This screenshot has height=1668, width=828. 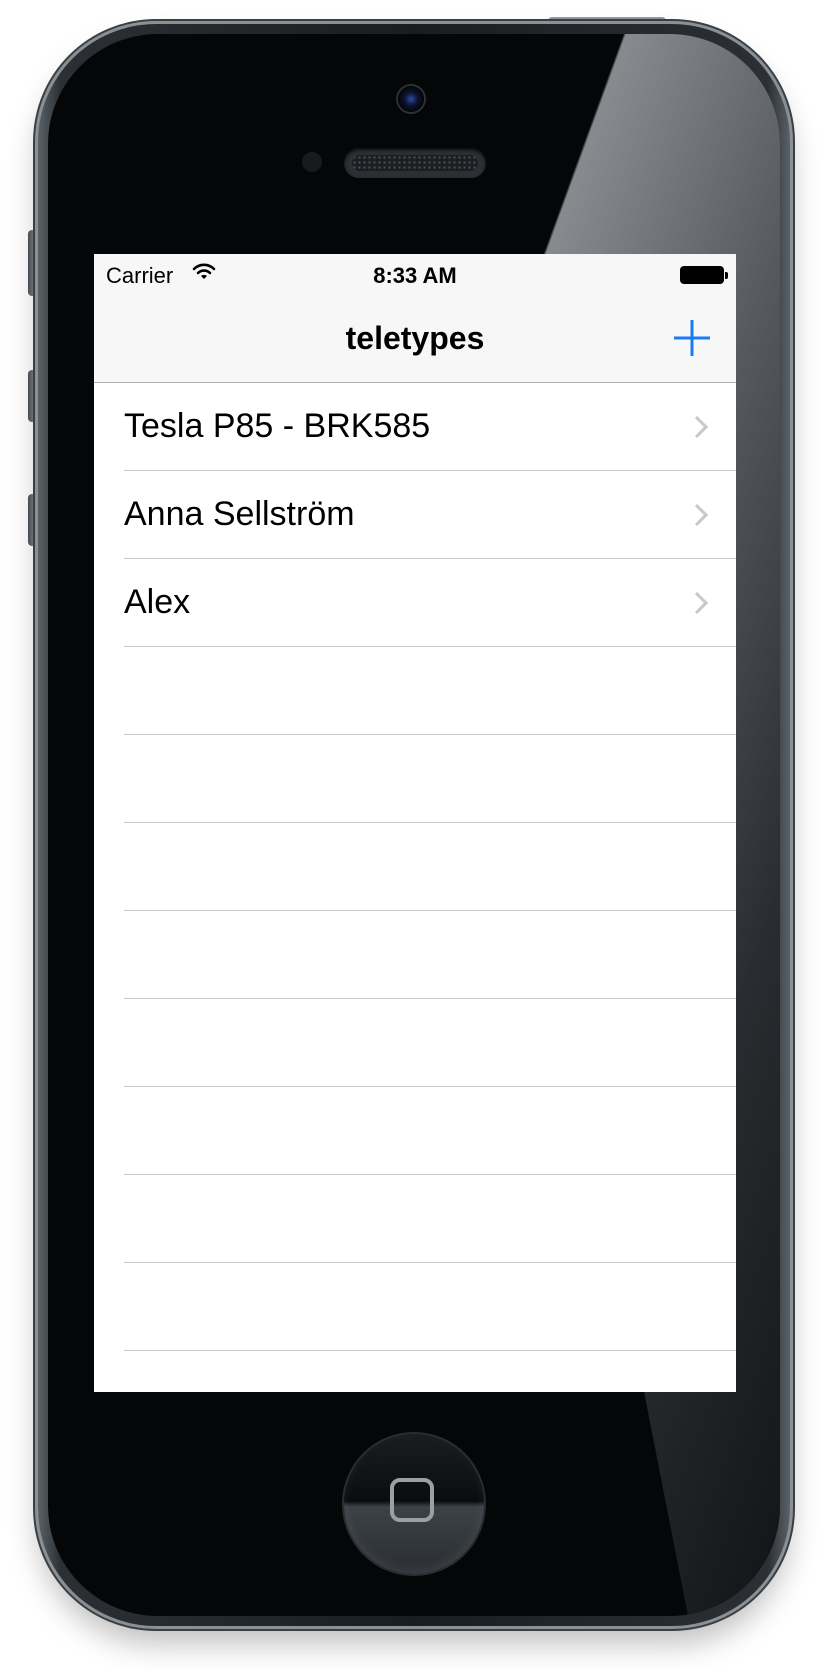 What do you see at coordinates (415, 603) in the screenshot?
I see `list-item: Alex` at bounding box center [415, 603].